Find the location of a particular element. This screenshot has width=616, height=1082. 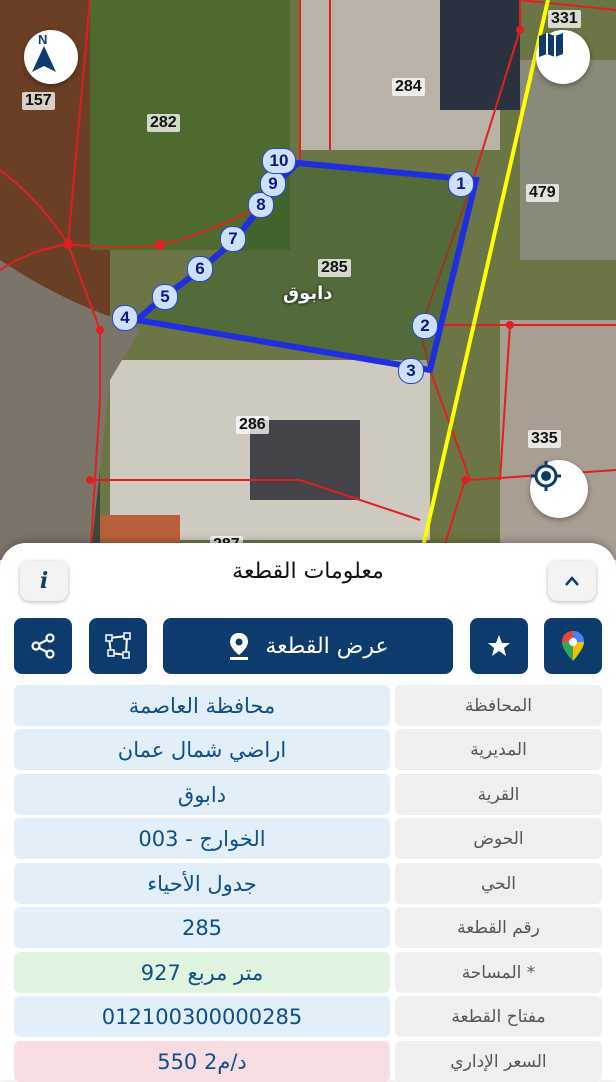

vertex-5: 5 is located at coordinates (165, 297).